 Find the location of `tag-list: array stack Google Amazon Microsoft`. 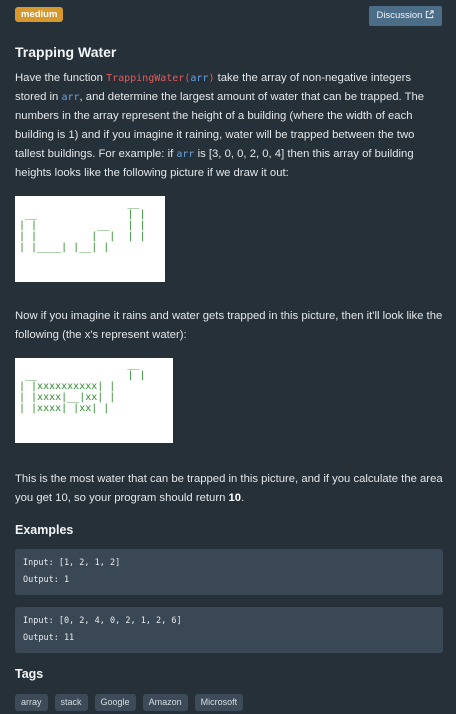

tag-list: array stack Google Amazon Microsoft is located at coordinates (229, 702).